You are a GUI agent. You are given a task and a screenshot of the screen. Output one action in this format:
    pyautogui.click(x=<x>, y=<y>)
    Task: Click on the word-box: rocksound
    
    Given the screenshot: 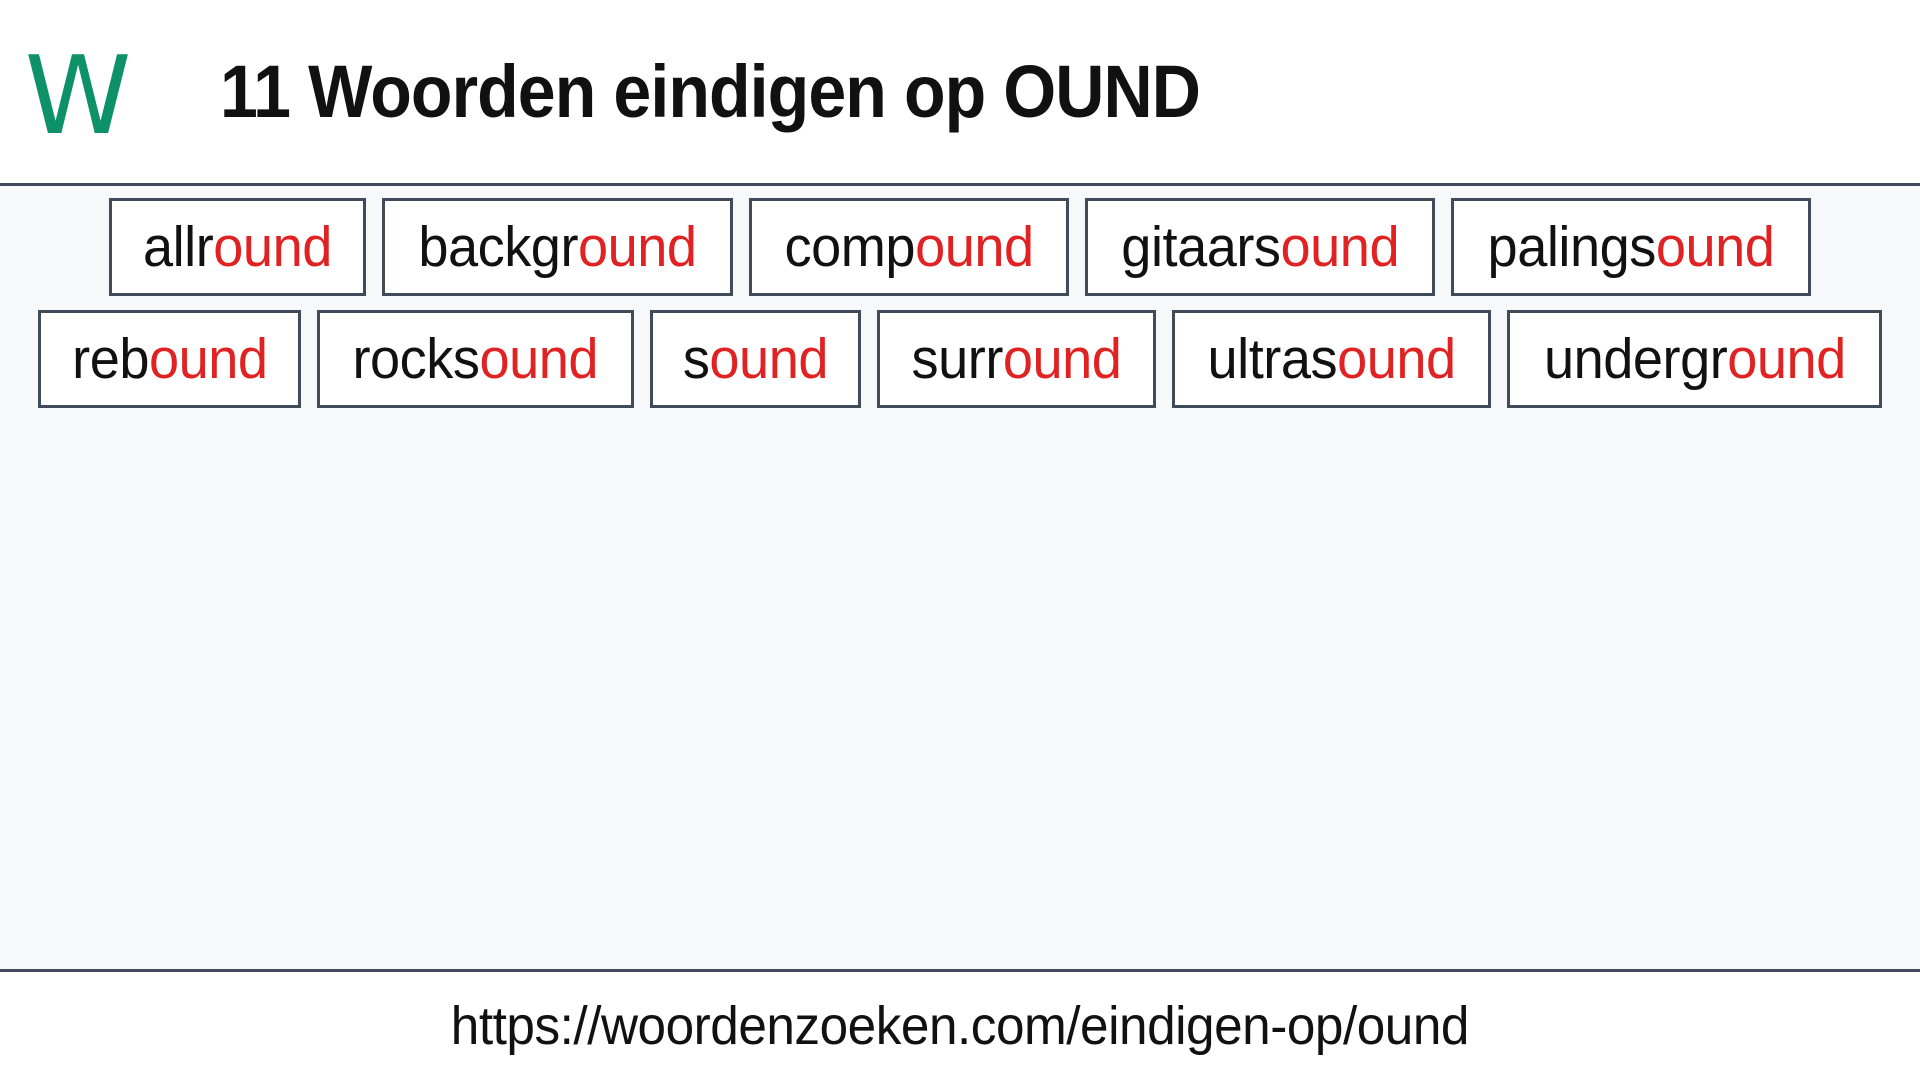 What is the action you would take?
    pyautogui.click(x=475, y=359)
    